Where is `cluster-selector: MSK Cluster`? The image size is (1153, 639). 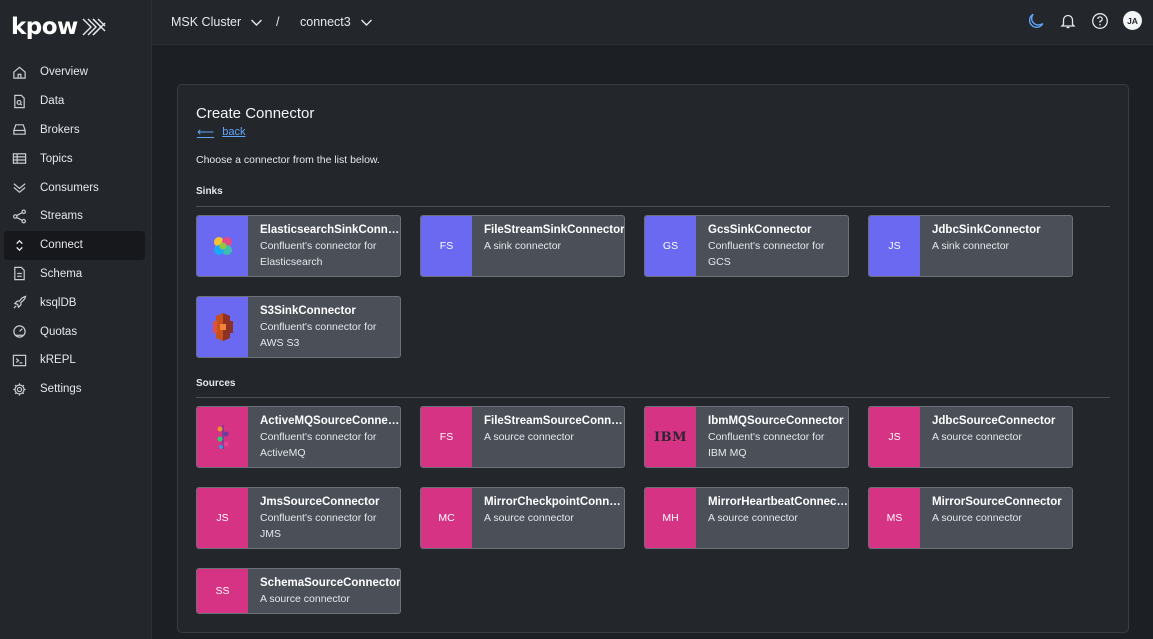
cluster-selector: MSK Cluster is located at coordinates (217, 22).